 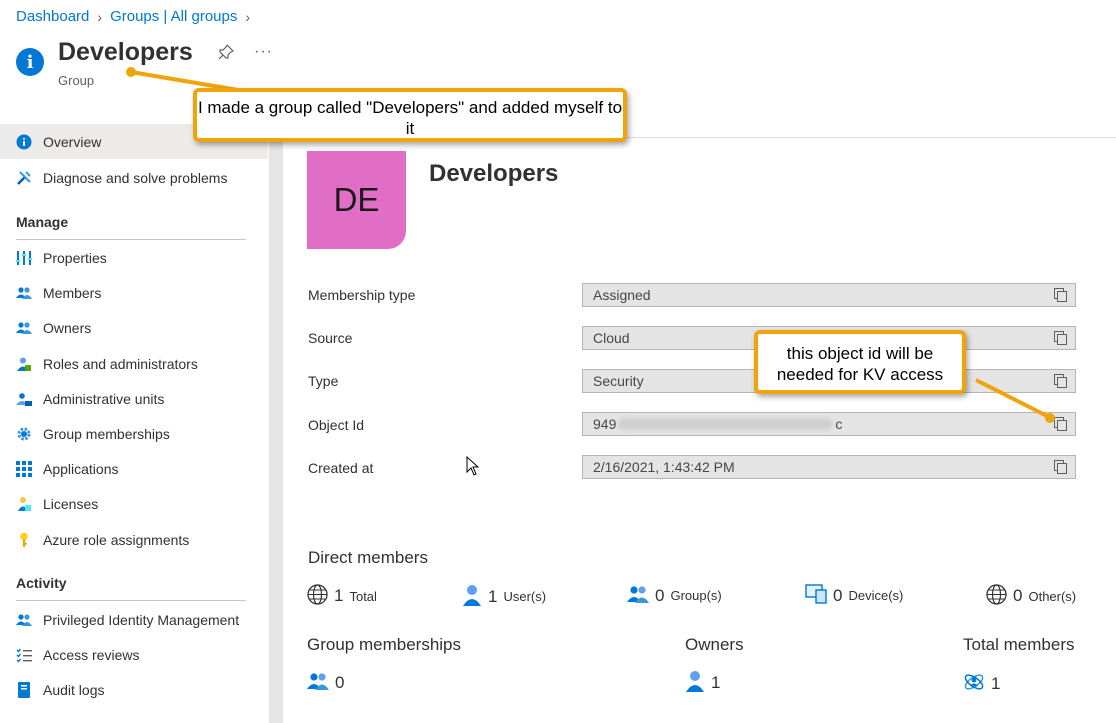 What do you see at coordinates (1012, 398) in the screenshot?
I see `callout-pointer-line` at bounding box center [1012, 398].